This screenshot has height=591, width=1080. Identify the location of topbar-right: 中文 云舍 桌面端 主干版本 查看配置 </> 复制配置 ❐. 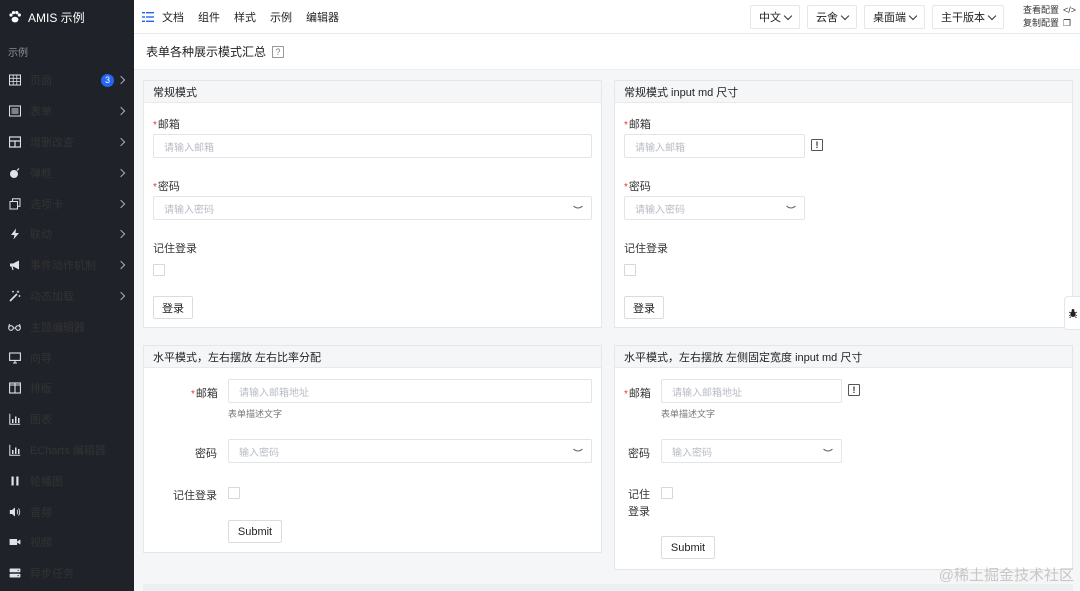
(914, 17).